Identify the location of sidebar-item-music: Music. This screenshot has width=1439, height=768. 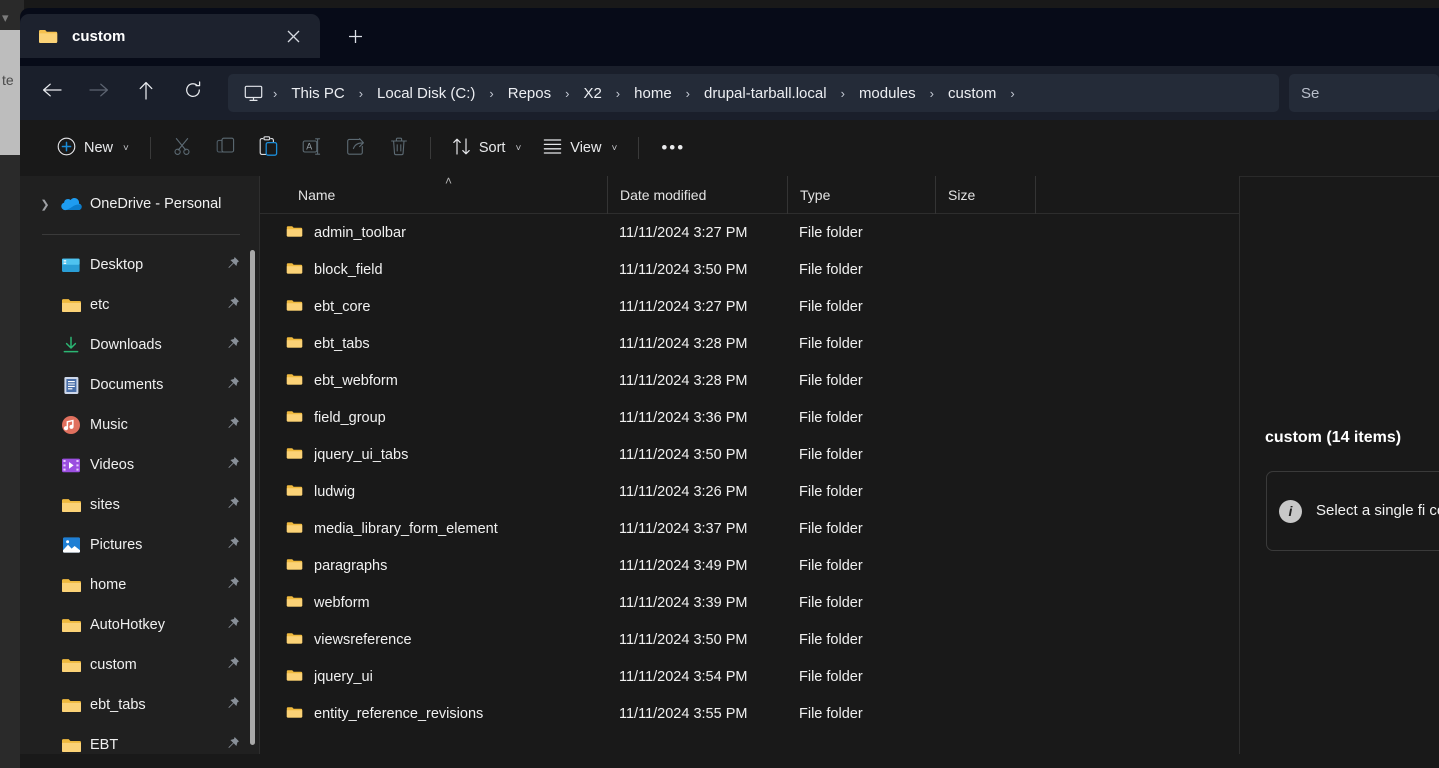
(140, 425).